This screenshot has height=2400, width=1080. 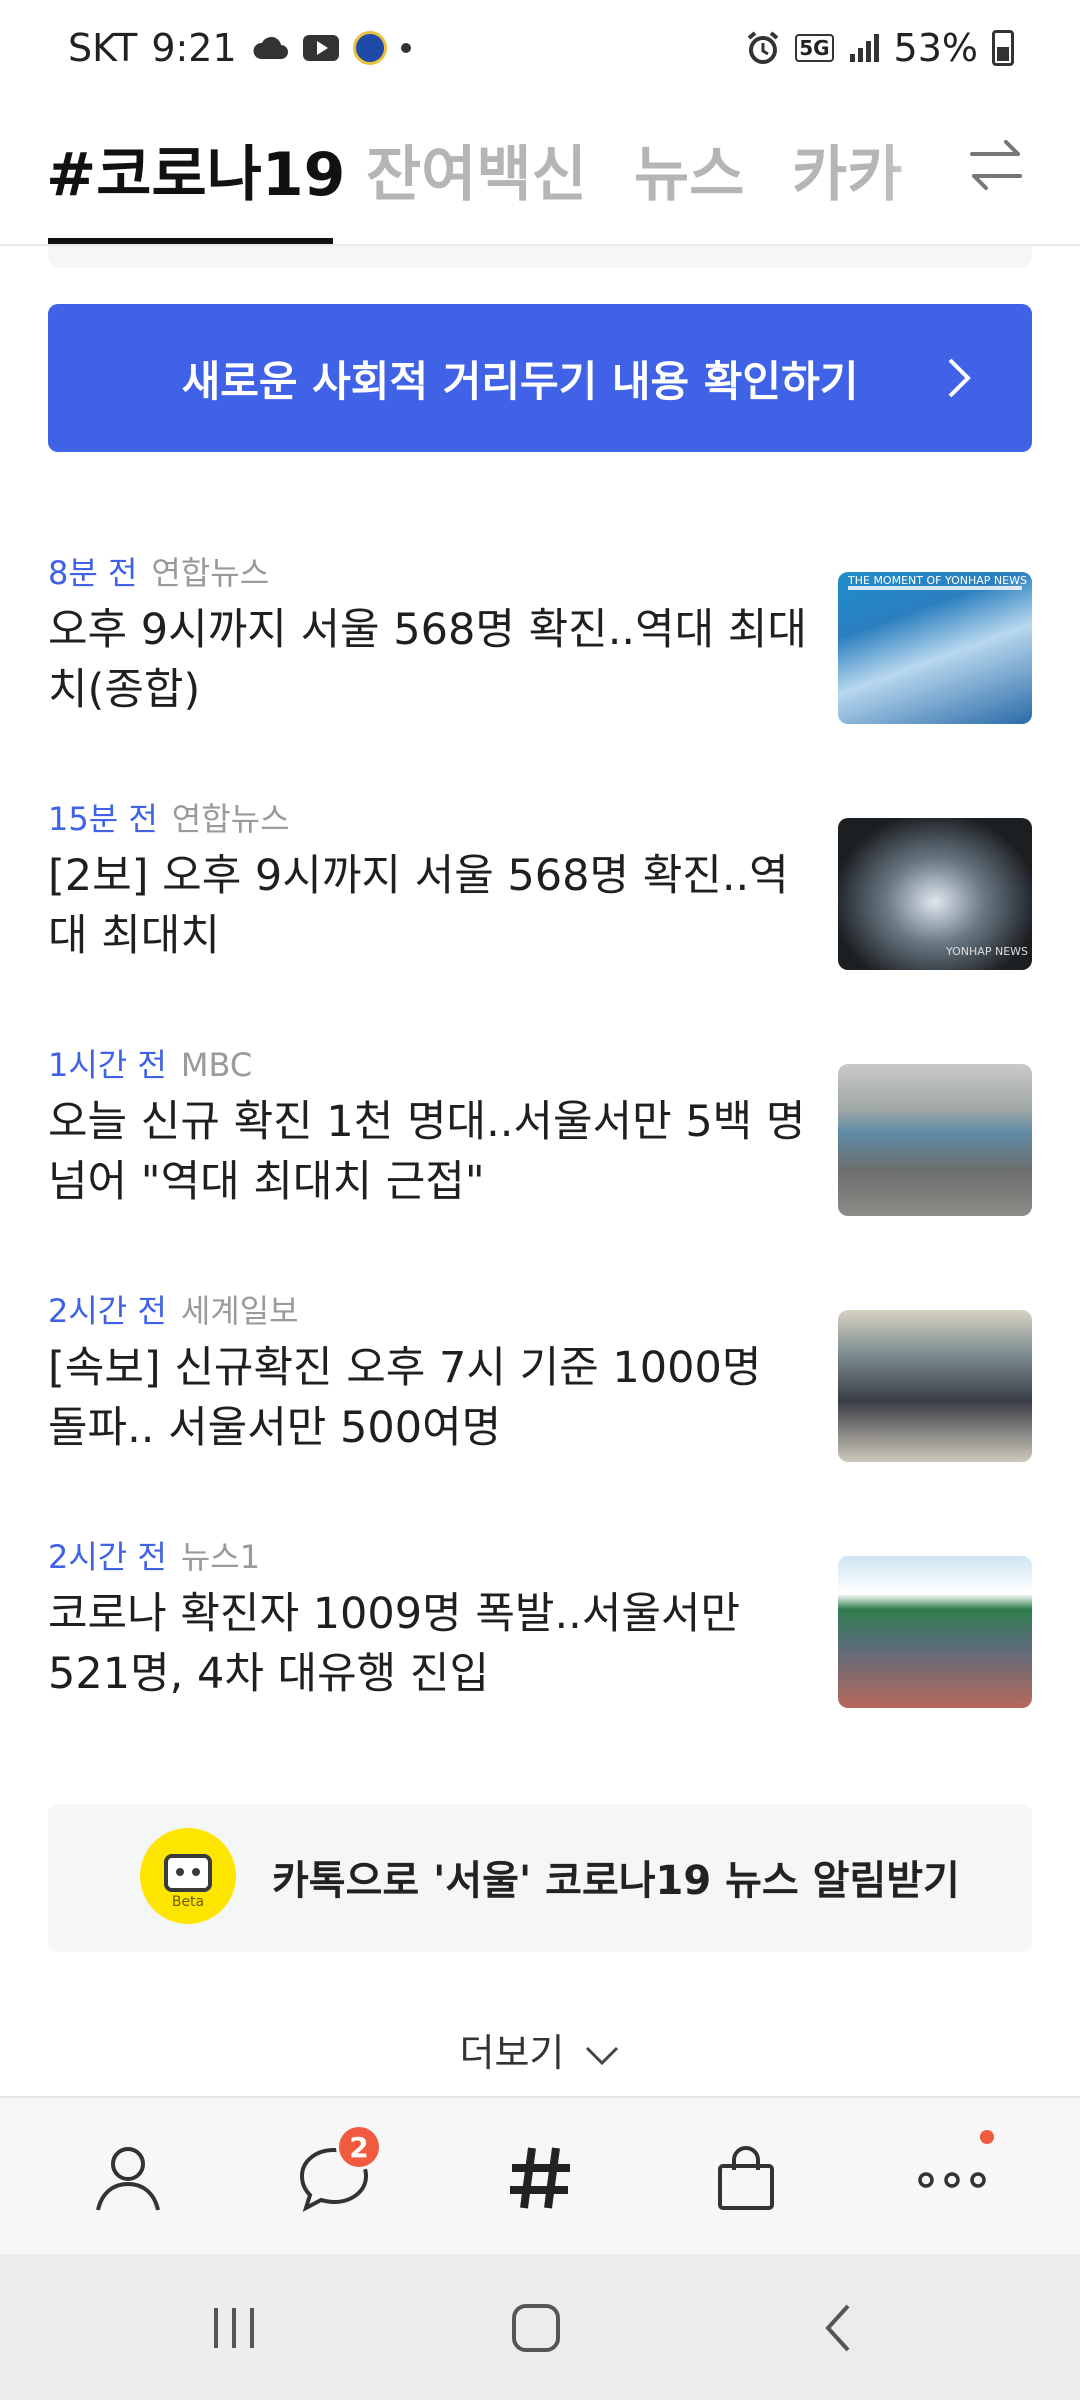 I want to click on nav-chats: 2, so click(x=338, y=2171).